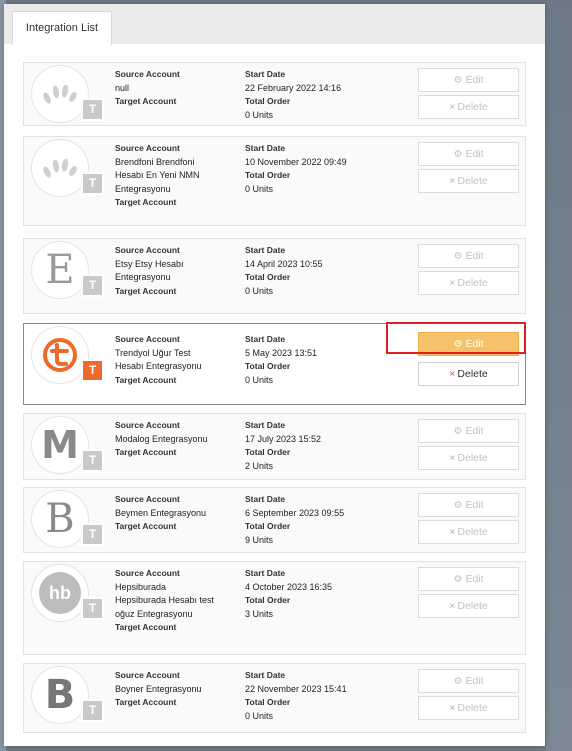 The image size is (572, 751). What do you see at coordinates (155, 161) in the screenshot?
I see `source-line: Brendfoni Brendfoni` at bounding box center [155, 161].